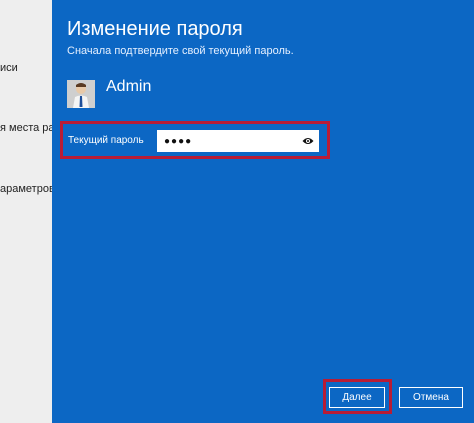 The width and height of the screenshot is (474, 423). What do you see at coordinates (155, 29) in the screenshot?
I see `dialog-title: Изменение пароля` at bounding box center [155, 29].